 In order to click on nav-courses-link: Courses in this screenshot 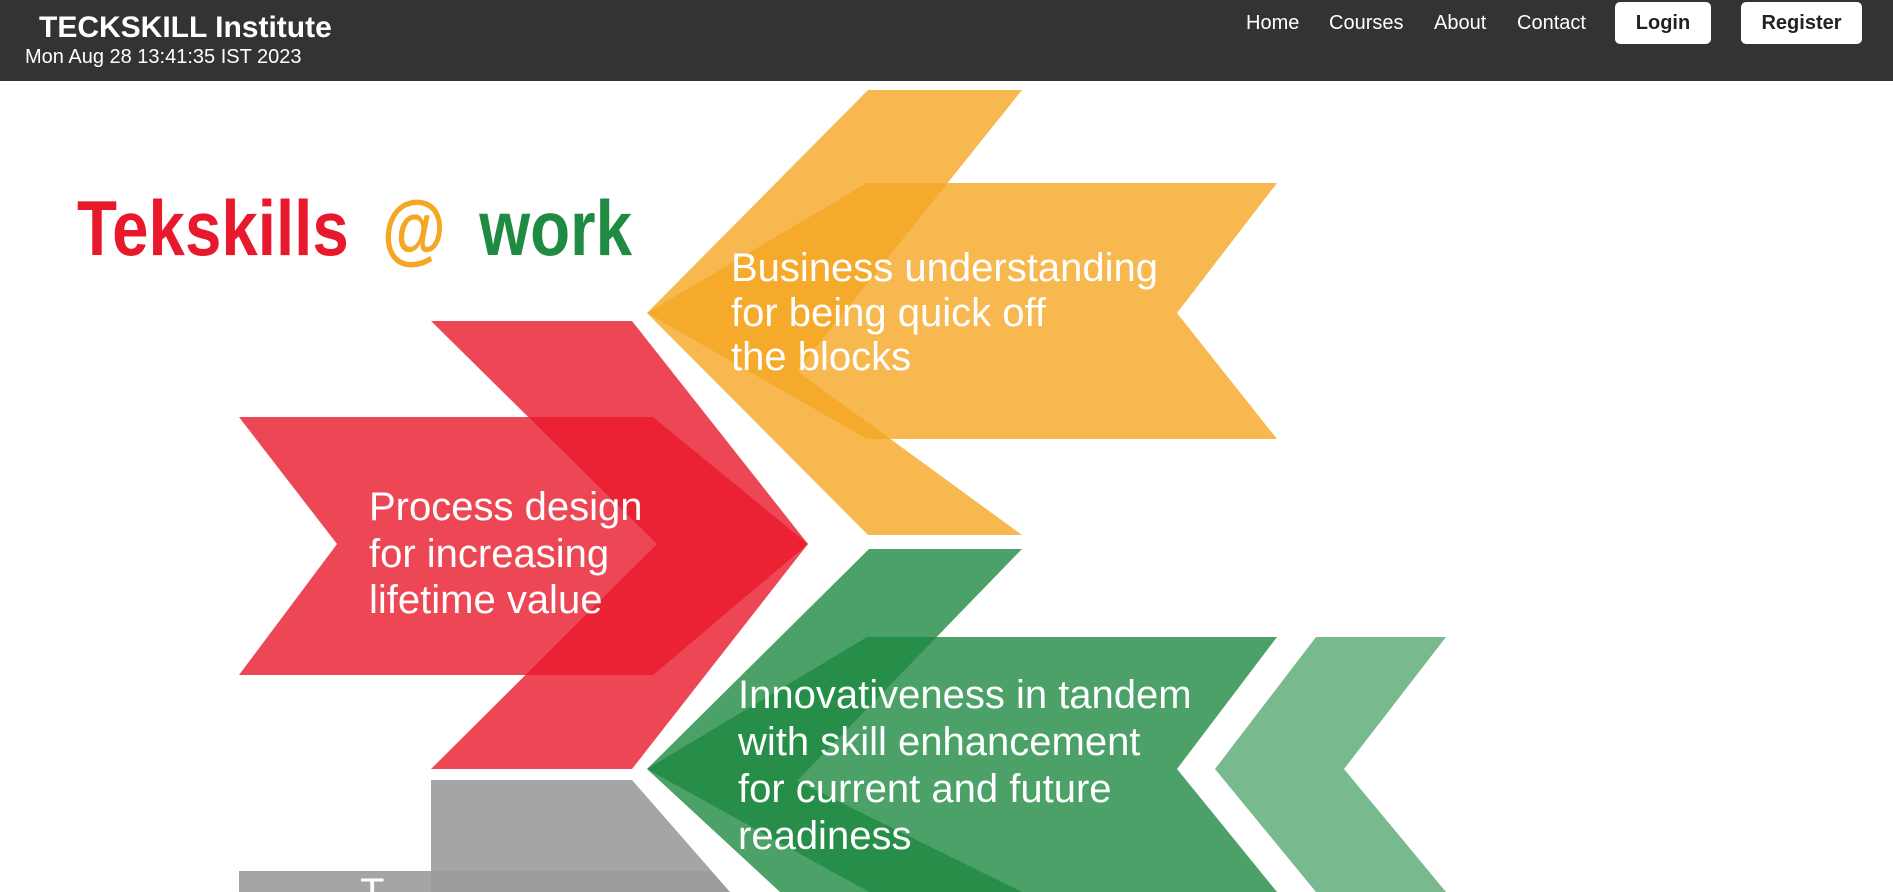, I will do `click(1366, 23)`.